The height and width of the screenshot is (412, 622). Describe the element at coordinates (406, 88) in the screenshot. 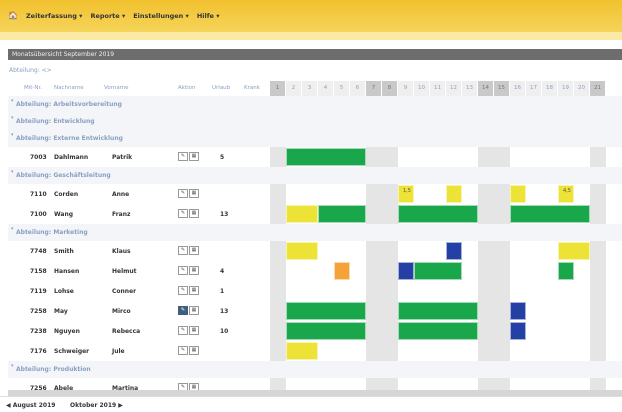

I see `day-header-9: 9` at that location.